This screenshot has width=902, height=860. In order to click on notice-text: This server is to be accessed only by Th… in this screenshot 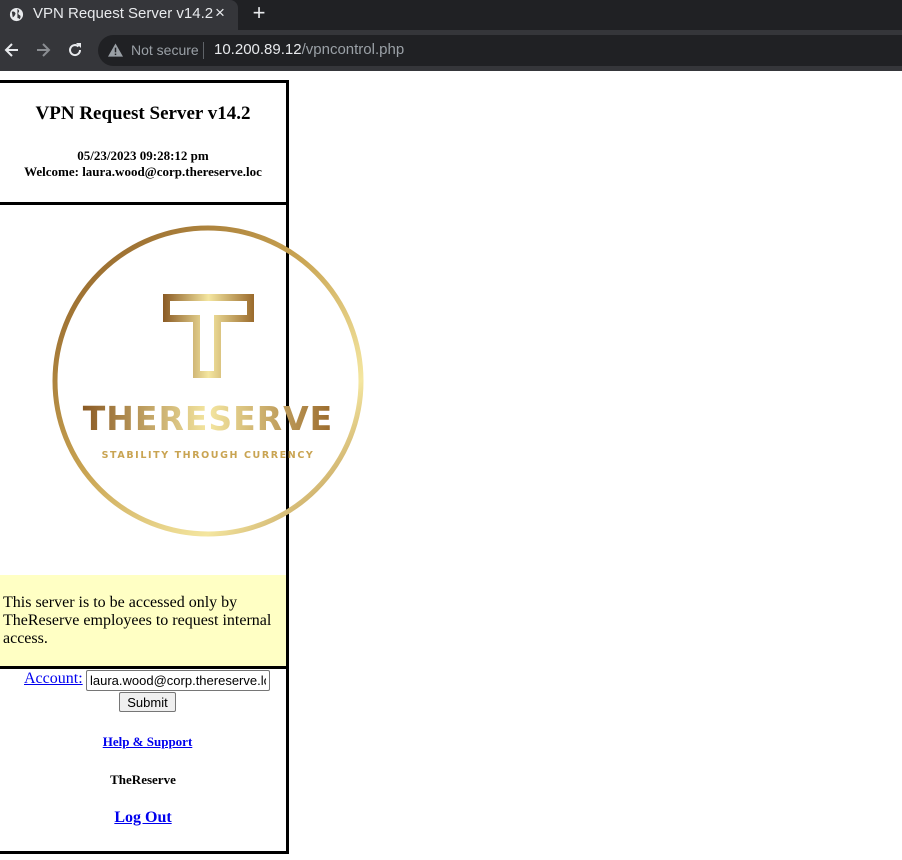, I will do `click(137, 620)`.